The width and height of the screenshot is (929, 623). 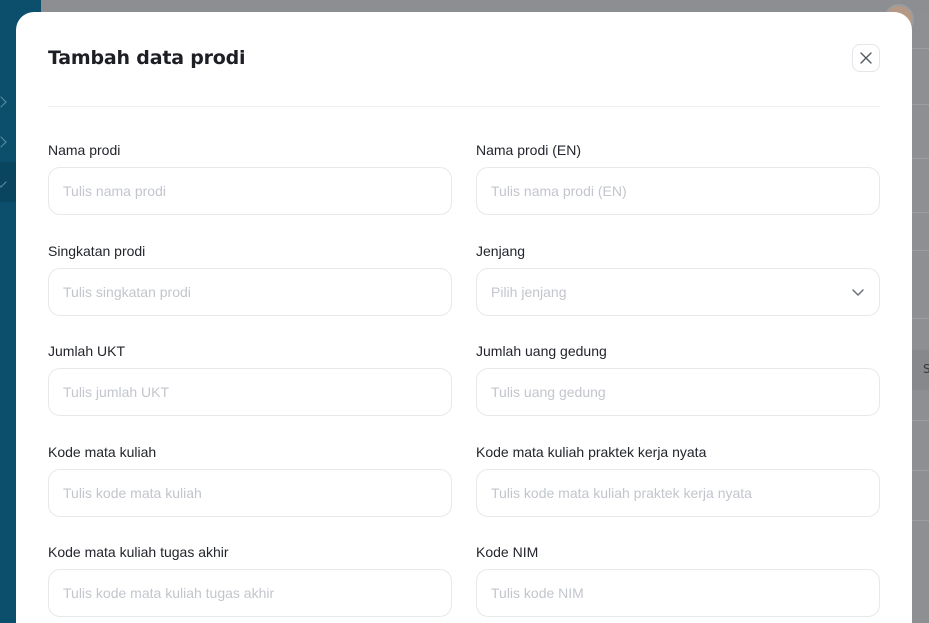 I want to click on kode-mk-tugas-akhir-label: Kode mata kuliah tugas akhir, so click(x=138, y=552).